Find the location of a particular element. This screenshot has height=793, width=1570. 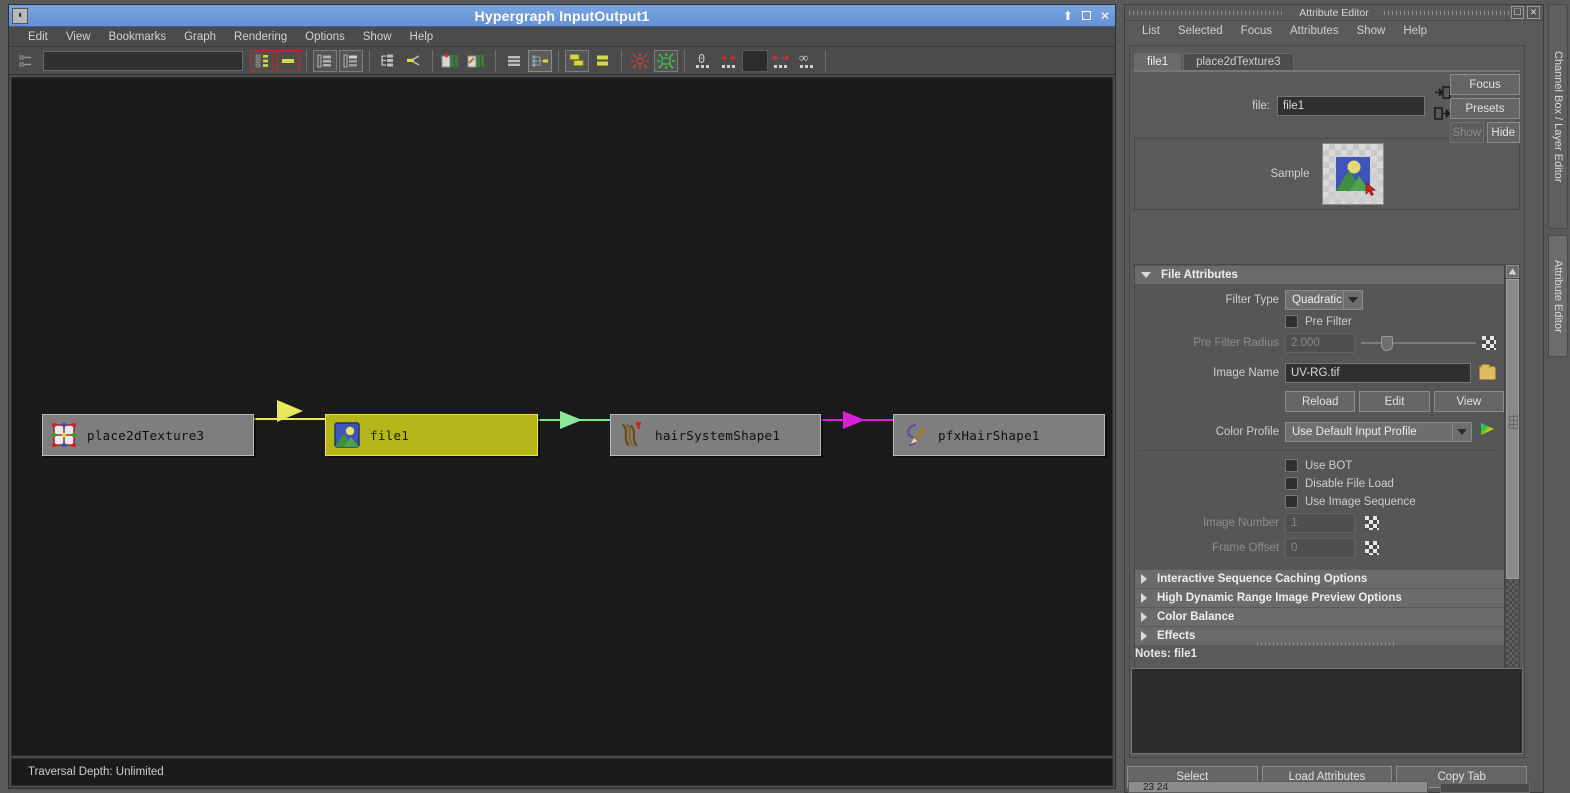

section-header-file-attributes: File Attributes is located at coordinates (1319, 275).